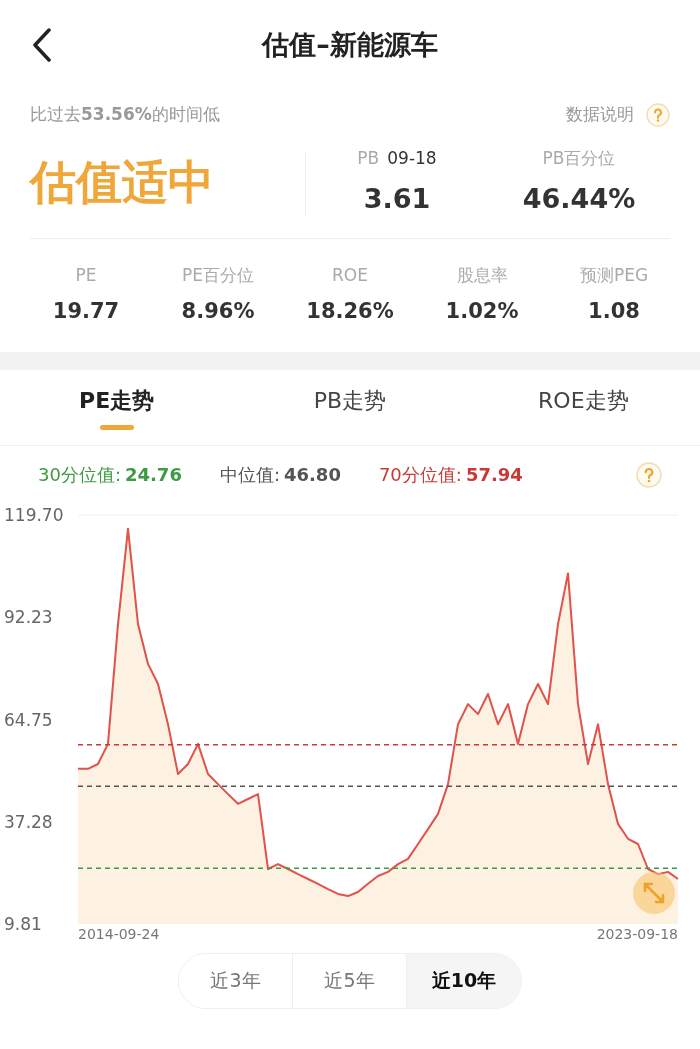 The height and width of the screenshot is (1049, 700). Describe the element at coordinates (579, 199) in the screenshot. I see `pb-percentile-value: 46.44%` at that location.